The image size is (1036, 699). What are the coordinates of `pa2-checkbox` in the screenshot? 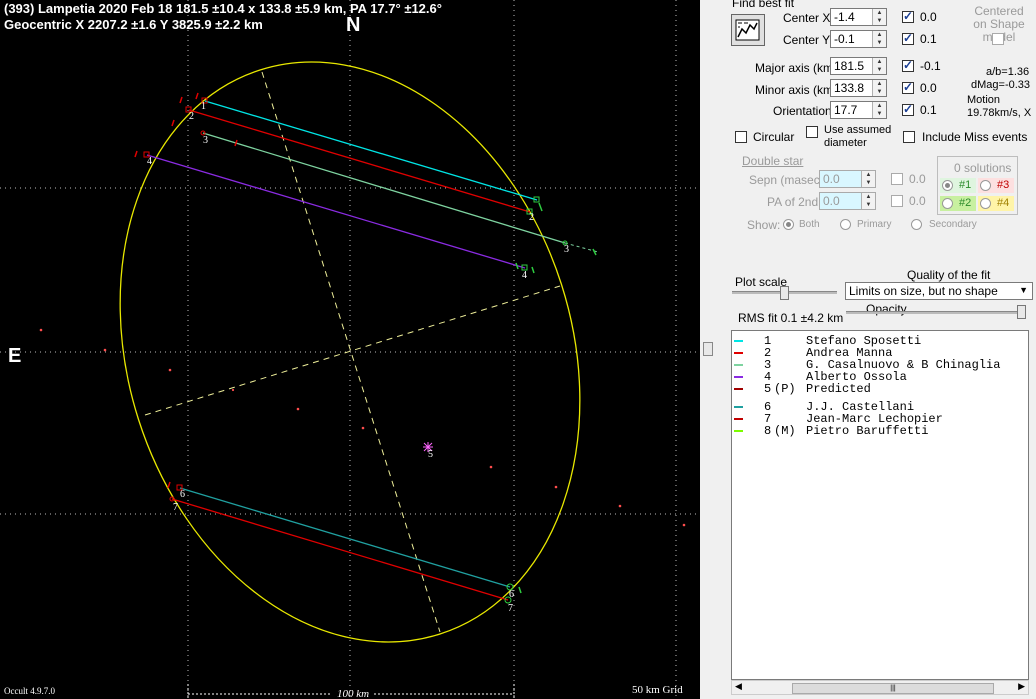 It's located at (897, 201).